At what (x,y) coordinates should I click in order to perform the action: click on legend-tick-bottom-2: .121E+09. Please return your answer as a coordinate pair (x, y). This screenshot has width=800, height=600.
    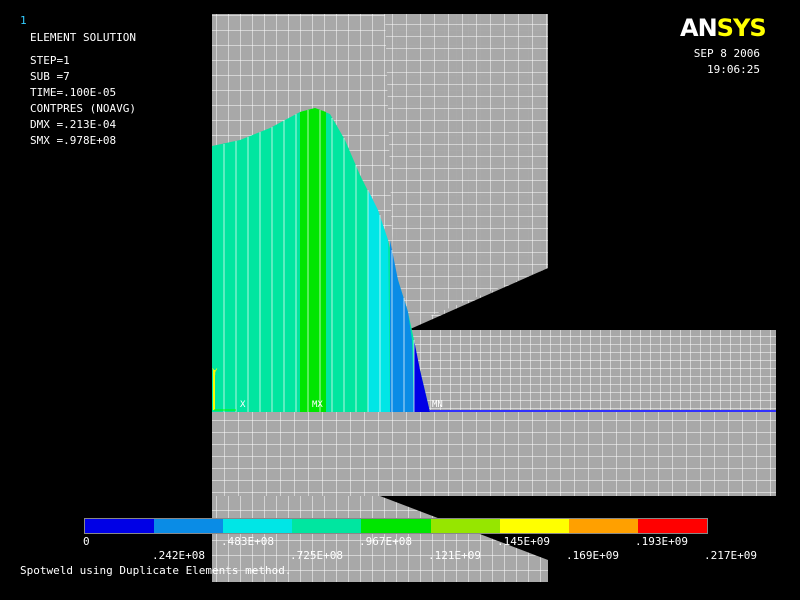
    Looking at the image, I should click on (454, 555).